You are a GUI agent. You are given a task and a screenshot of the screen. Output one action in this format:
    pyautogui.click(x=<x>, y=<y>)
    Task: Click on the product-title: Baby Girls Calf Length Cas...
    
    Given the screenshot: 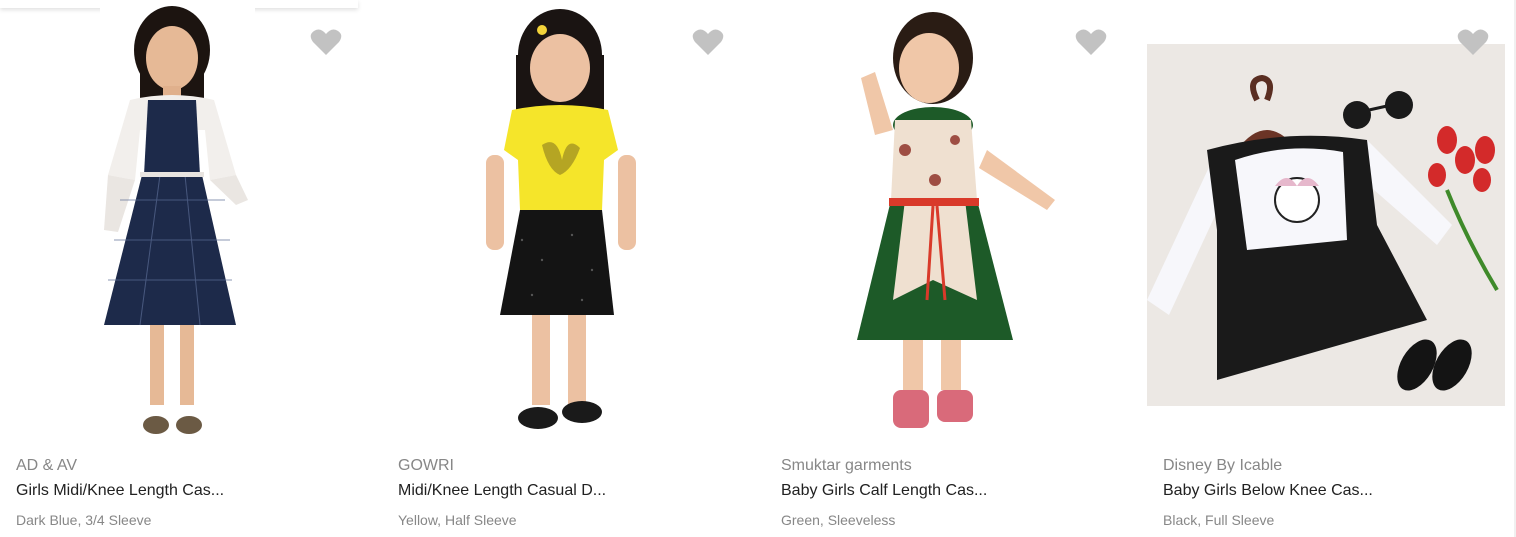 What is the action you would take?
    pyautogui.click(x=896, y=491)
    